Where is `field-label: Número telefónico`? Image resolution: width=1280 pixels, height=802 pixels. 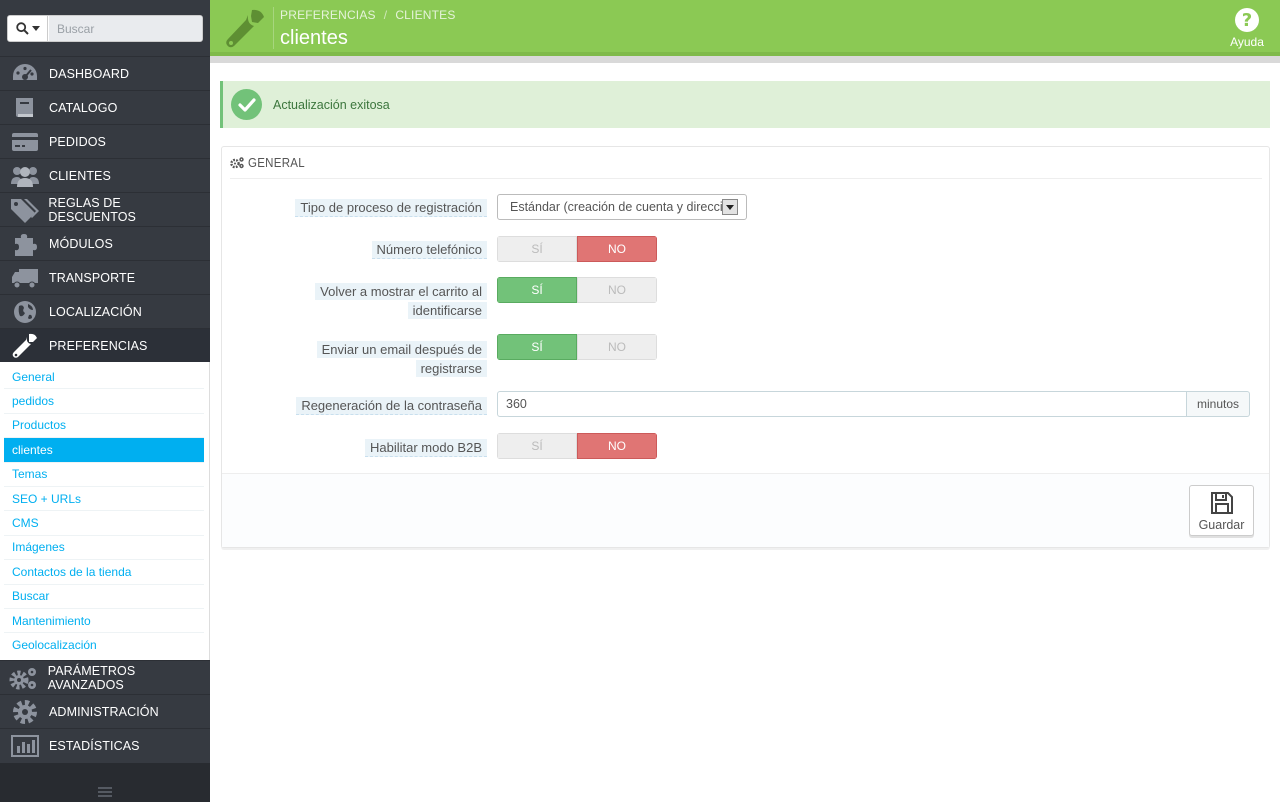 field-label: Número telefónico is located at coordinates (429, 249).